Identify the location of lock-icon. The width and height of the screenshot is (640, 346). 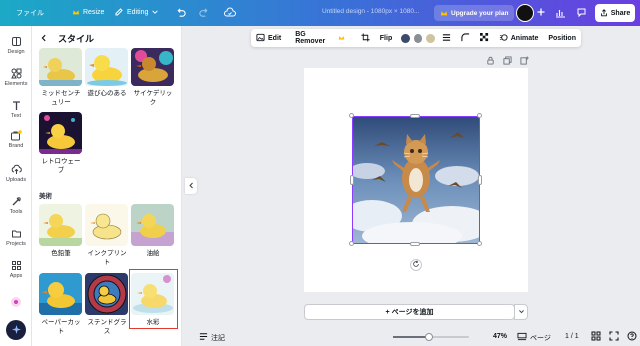
(490, 61).